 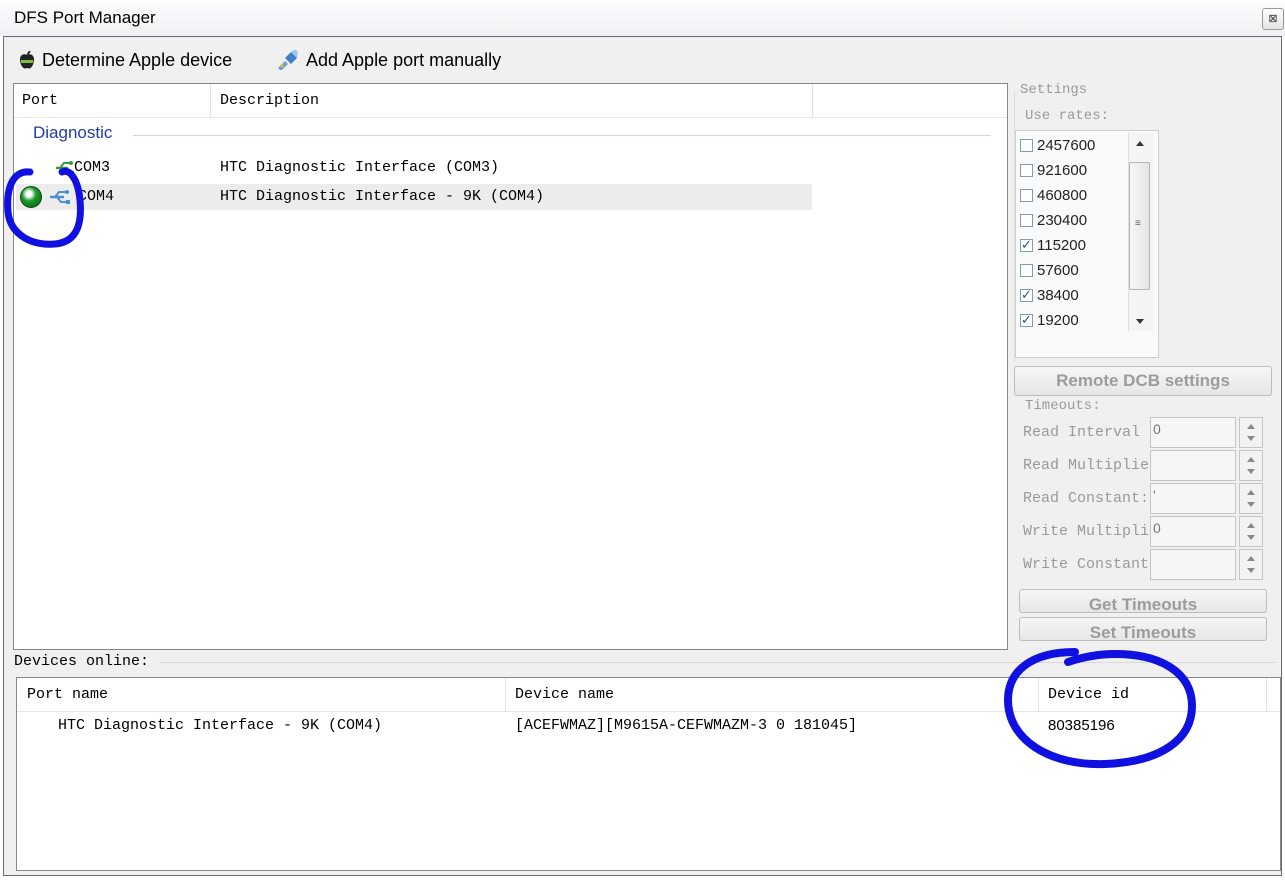 I want to click on port-description-com3: HTC Diagnostic Interface (COM3), so click(x=360, y=167).